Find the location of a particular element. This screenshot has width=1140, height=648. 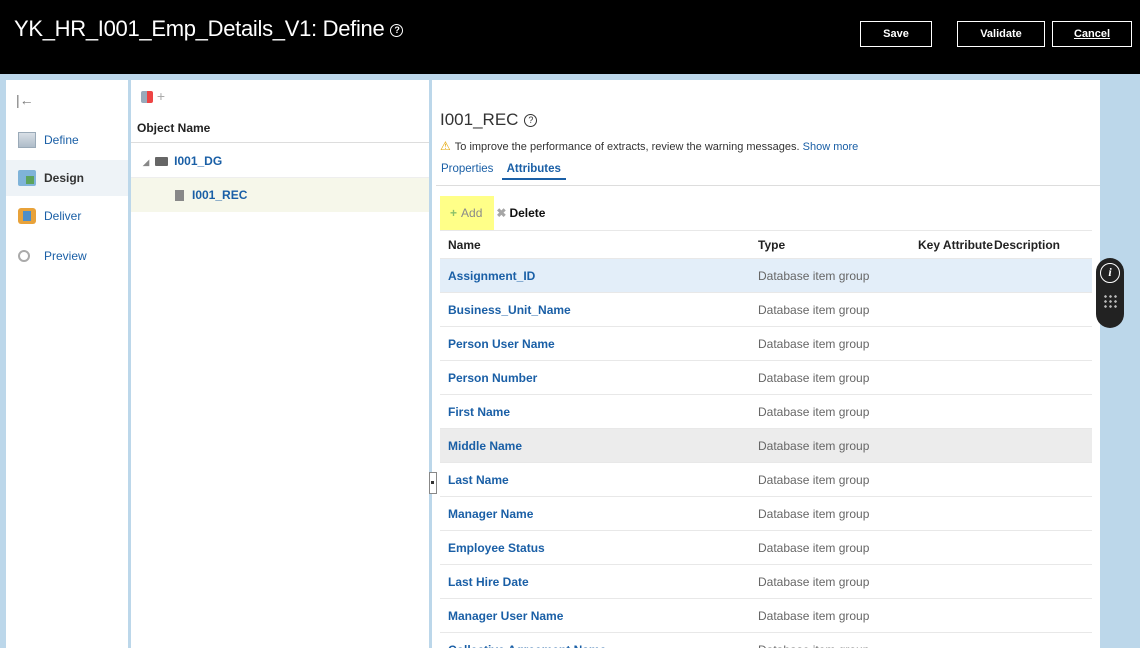

table-header: Name Type Key Attribute Description is located at coordinates (766, 244).